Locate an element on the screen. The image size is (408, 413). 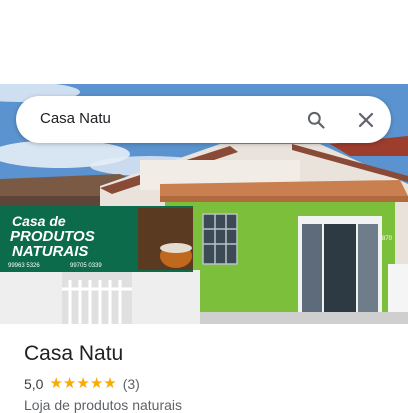
clear-search-button is located at coordinates (366, 120).